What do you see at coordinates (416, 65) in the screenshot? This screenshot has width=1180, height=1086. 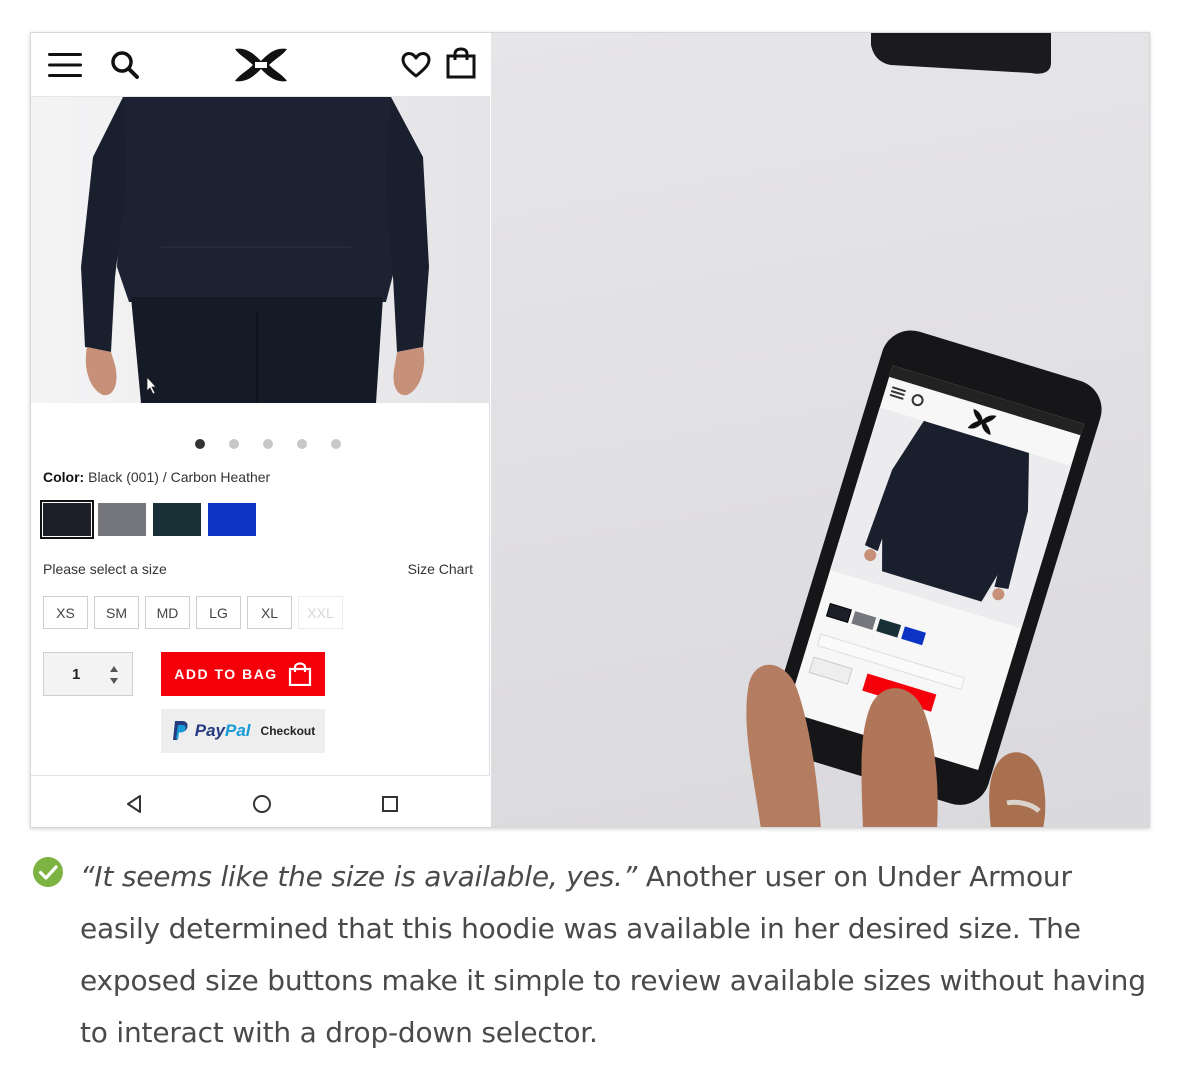 I see `heart-icon` at bounding box center [416, 65].